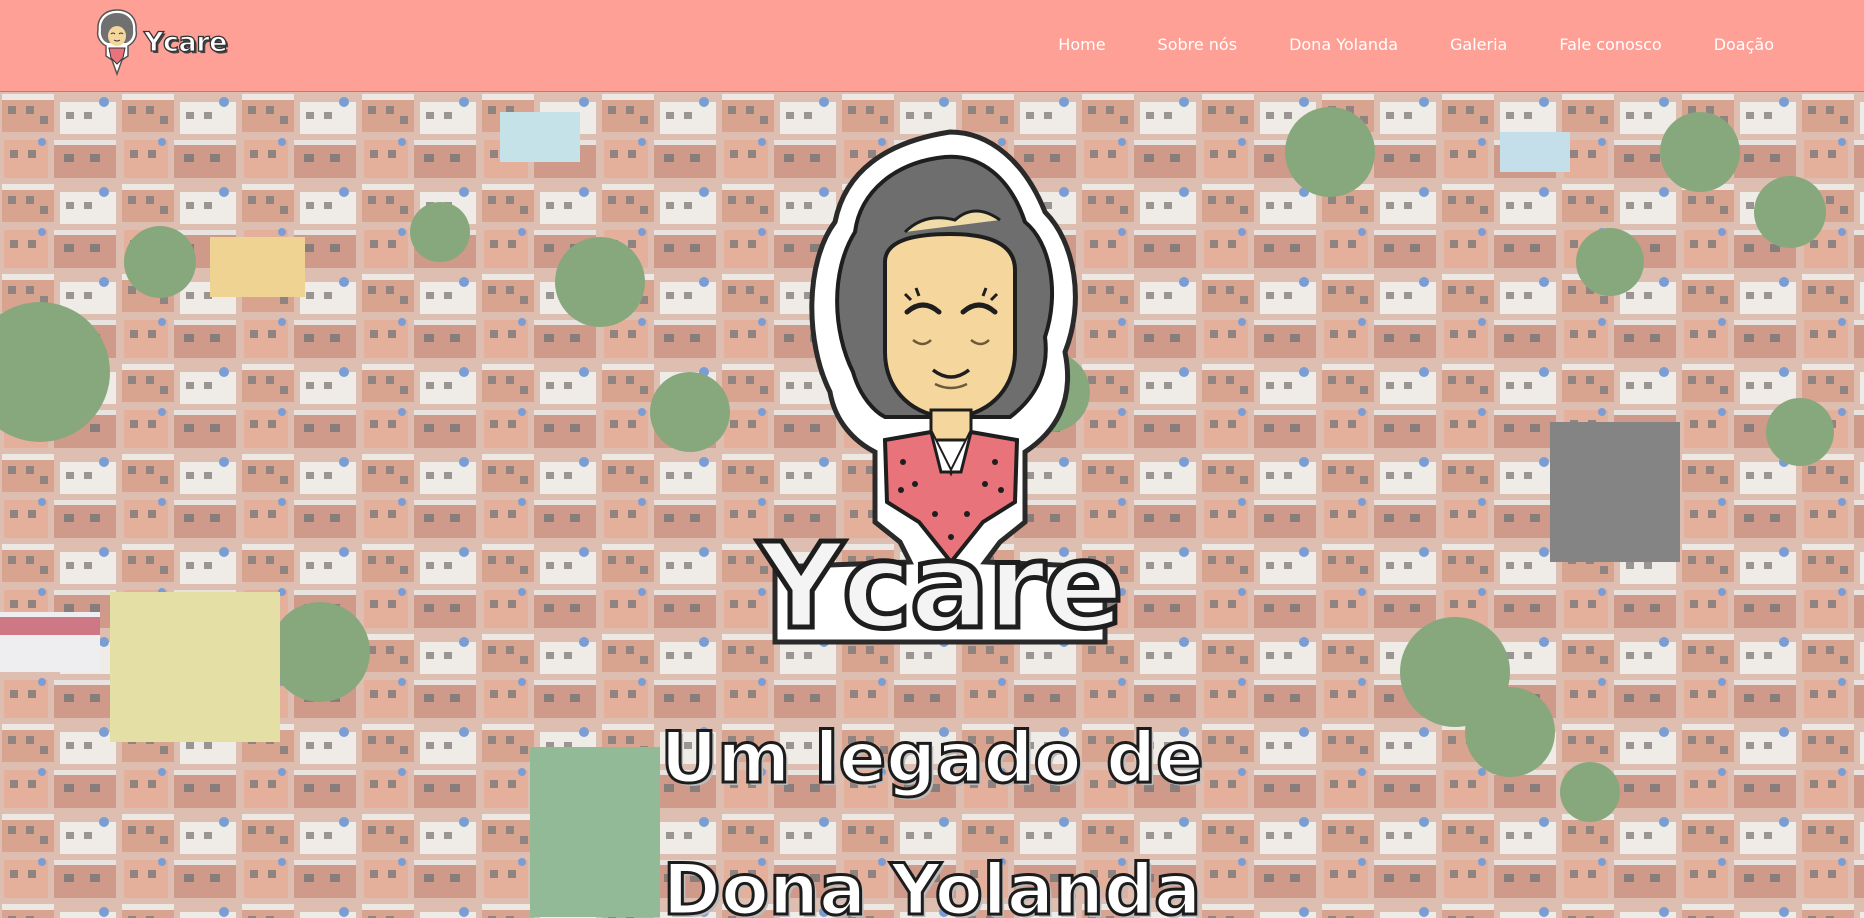 The height and width of the screenshot is (918, 1864). I want to click on nav-link-galeria: Galeria, so click(1478, 44).